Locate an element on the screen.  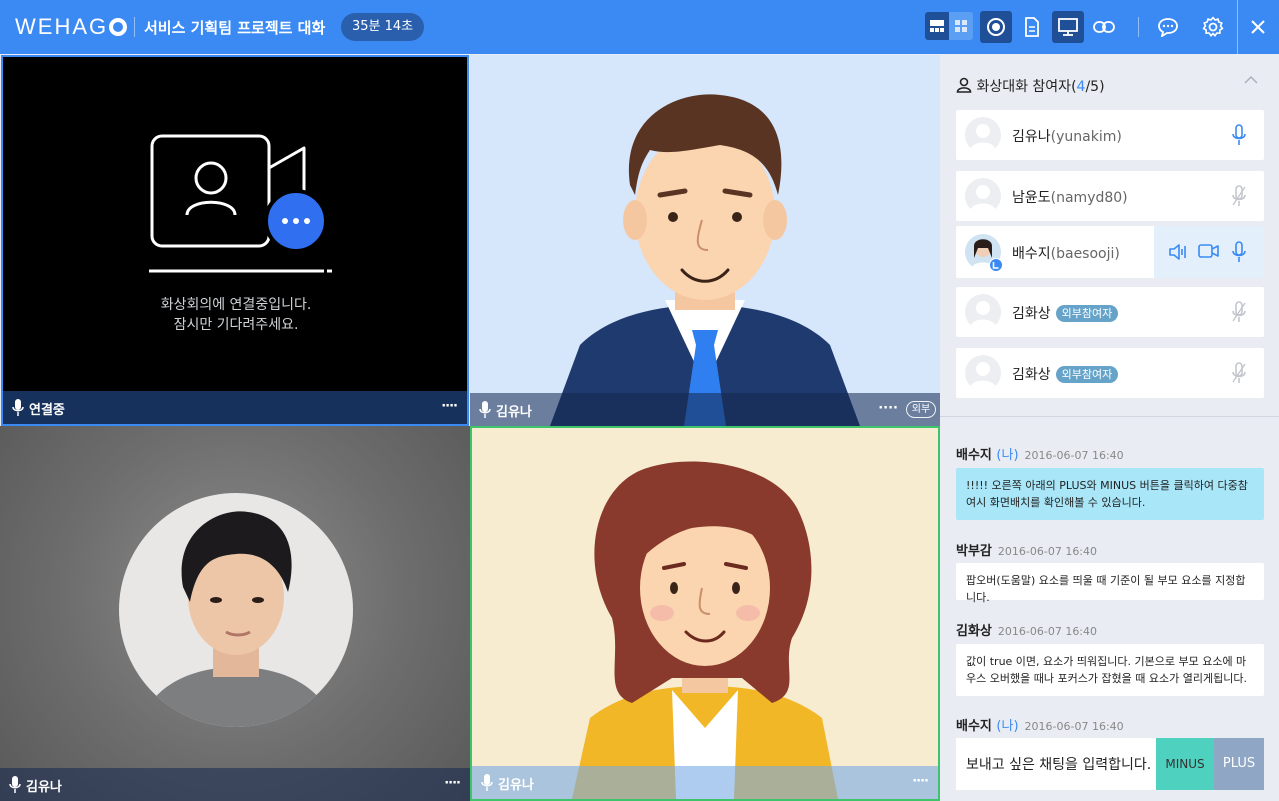
tile-participant-name: 연결중 is located at coordinates (47, 410).